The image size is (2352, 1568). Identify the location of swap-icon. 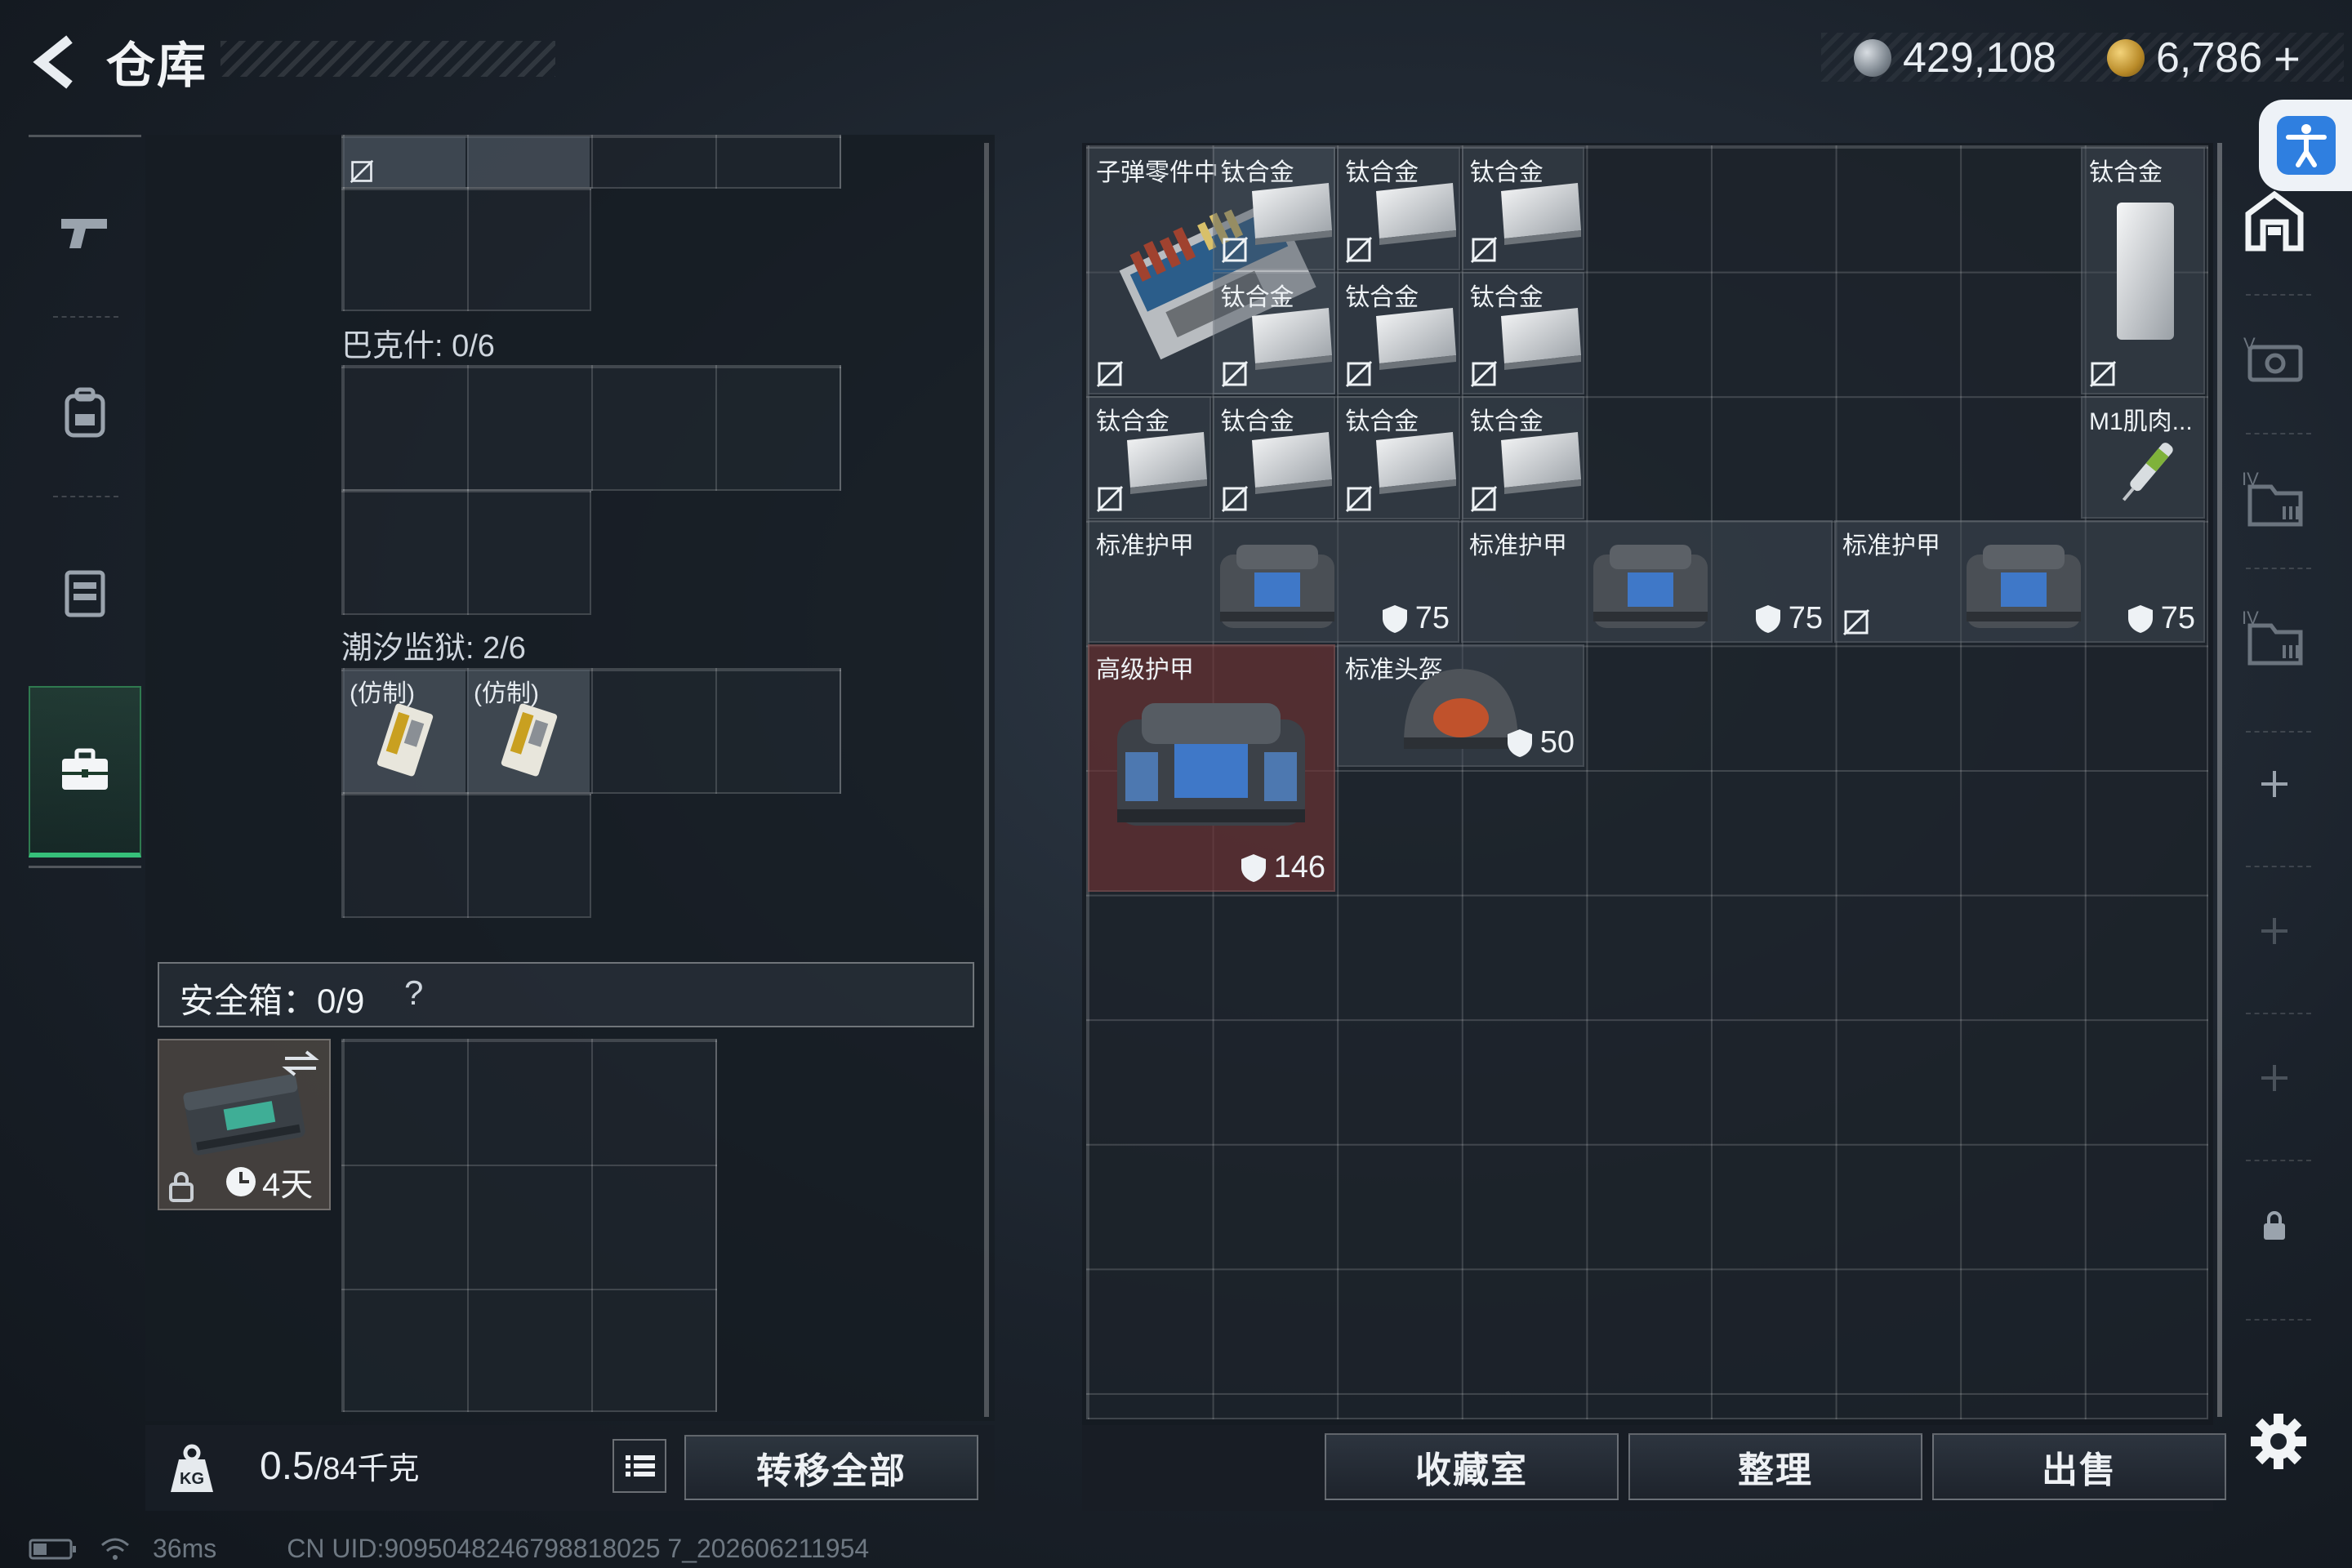
(300, 1063).